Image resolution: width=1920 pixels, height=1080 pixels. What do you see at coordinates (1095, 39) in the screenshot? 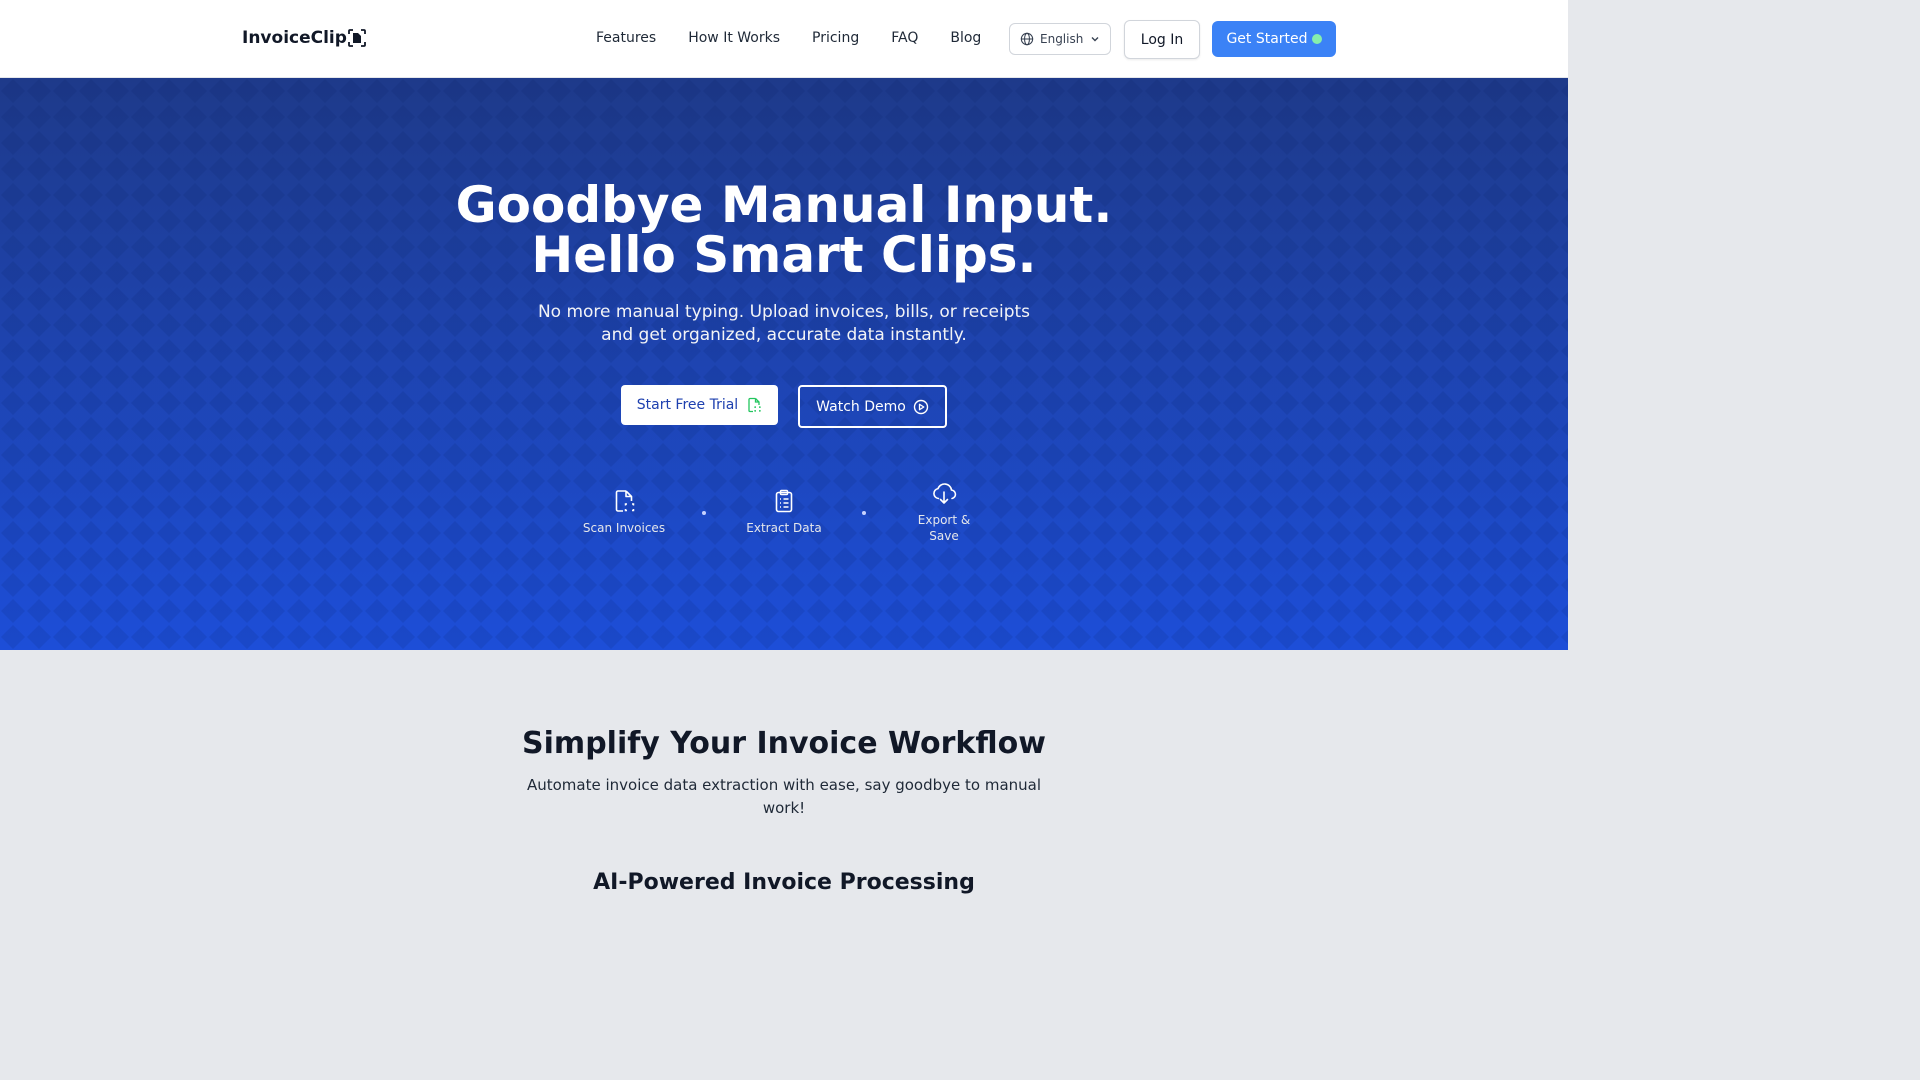
I see `chevron-down-icon` at bounding box center [1095, 39].